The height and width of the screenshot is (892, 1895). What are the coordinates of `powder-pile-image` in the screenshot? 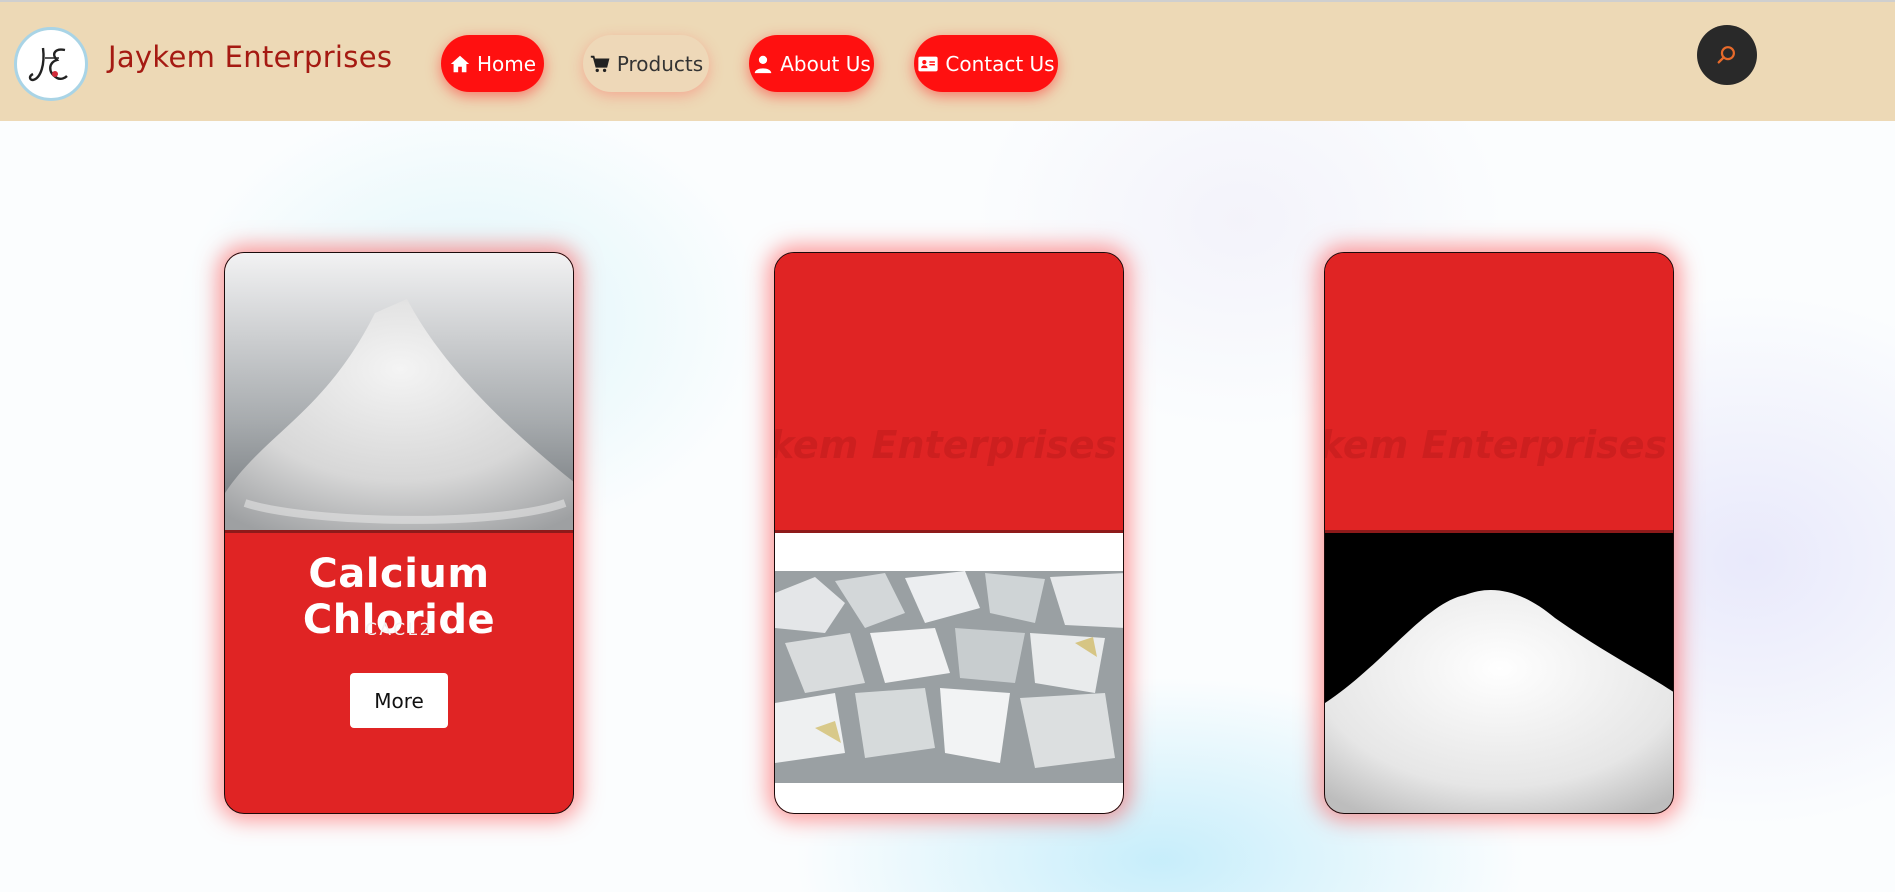 It's located at (399, 391).